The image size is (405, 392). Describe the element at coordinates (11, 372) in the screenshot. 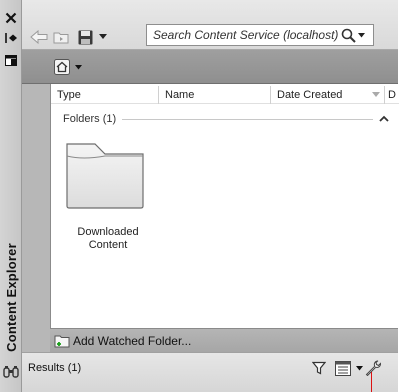

I see `binoculars-icon` at that location.